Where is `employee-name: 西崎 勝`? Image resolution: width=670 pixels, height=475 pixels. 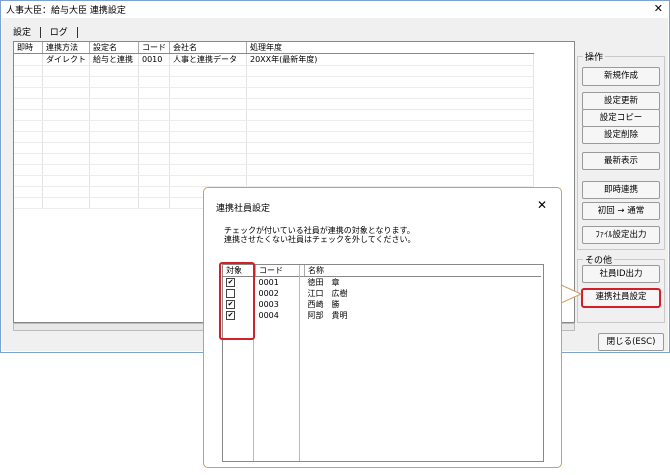 employee-name: 西崎 勝 is located at coordinates (323, 304).